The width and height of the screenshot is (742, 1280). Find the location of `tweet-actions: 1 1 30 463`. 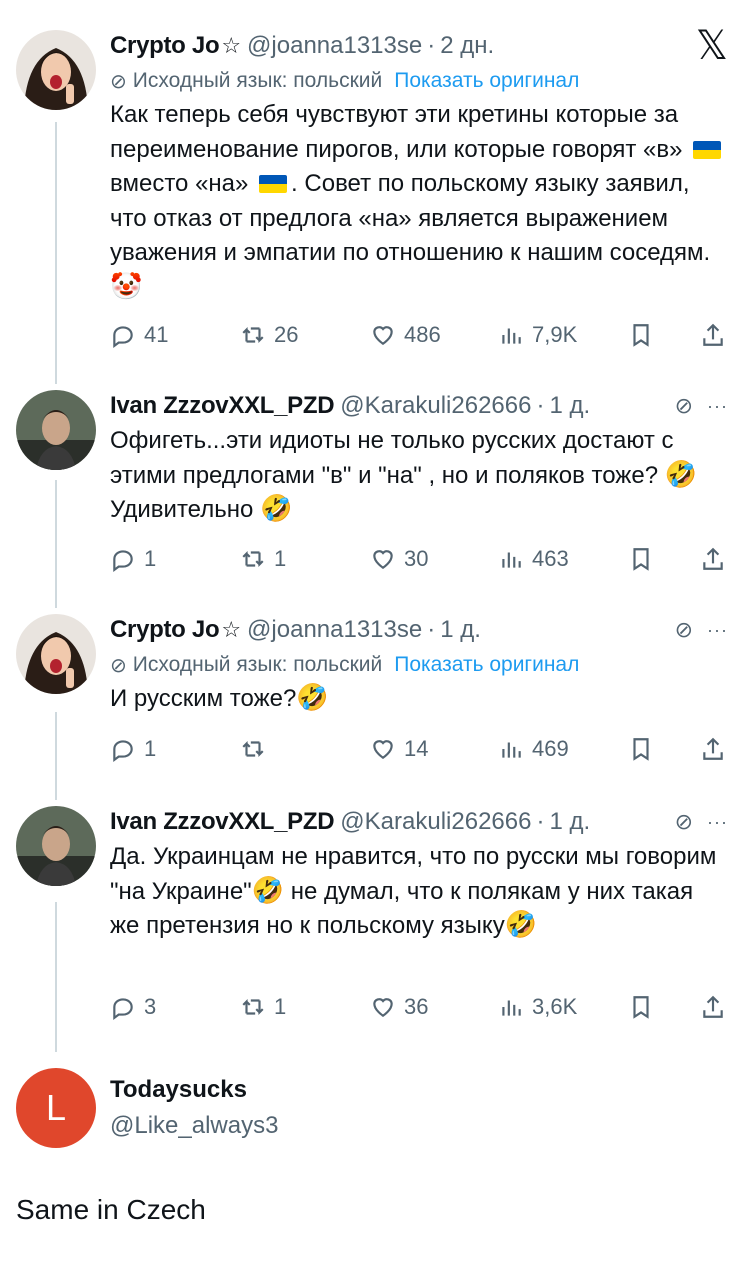

tweet-actions: 1 1 30 463 is located at coordinates (418, 559).